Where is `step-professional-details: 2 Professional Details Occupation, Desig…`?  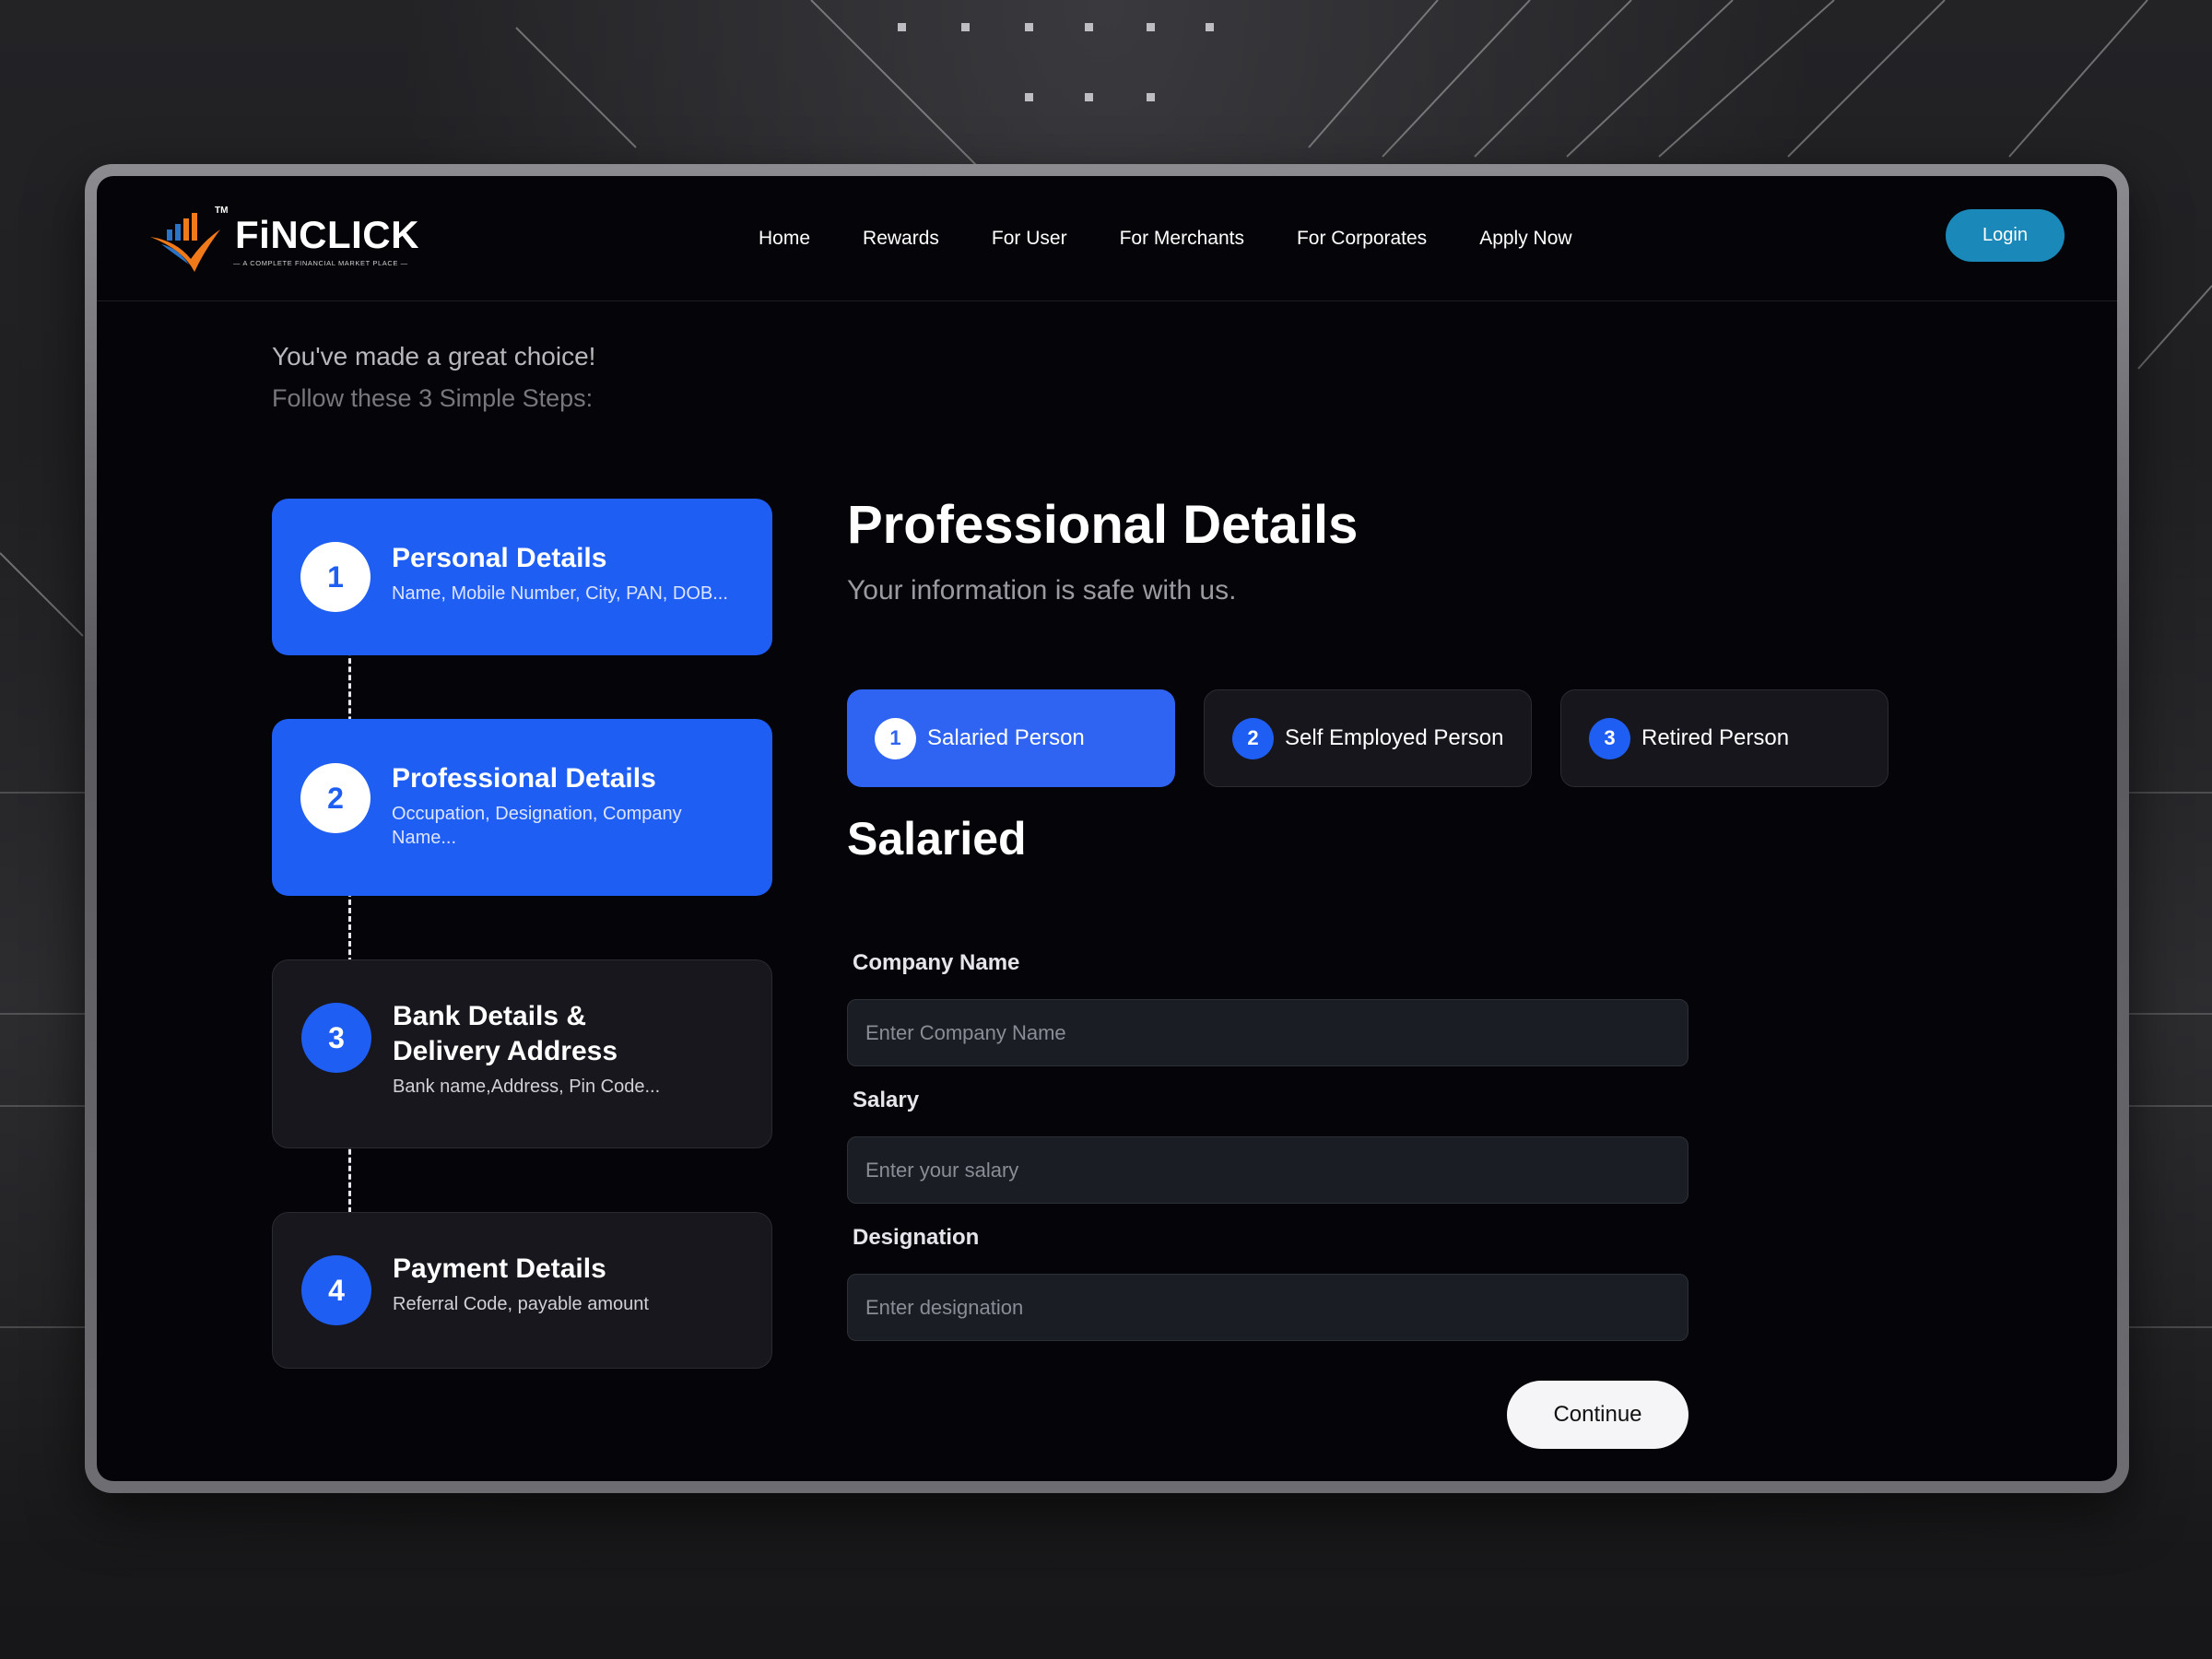 step-professional-details: 2 Professional Details Occupation, Desig… is located at coordinates (522, 807).